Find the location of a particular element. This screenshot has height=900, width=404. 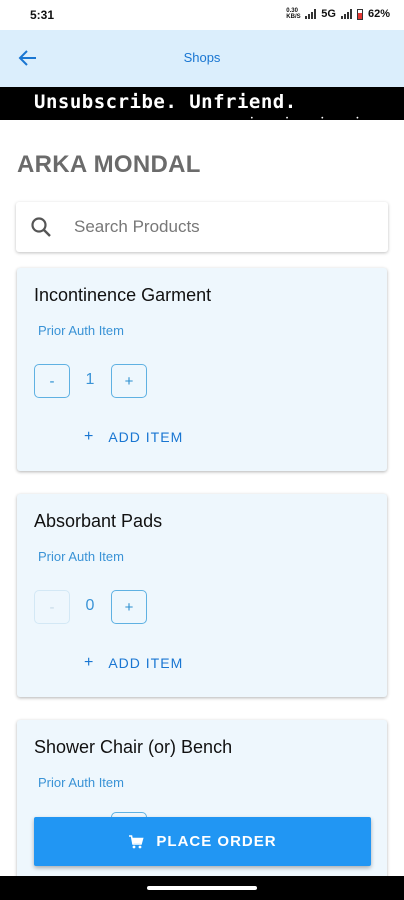

signal-icon is located at coordinates (311, 14).